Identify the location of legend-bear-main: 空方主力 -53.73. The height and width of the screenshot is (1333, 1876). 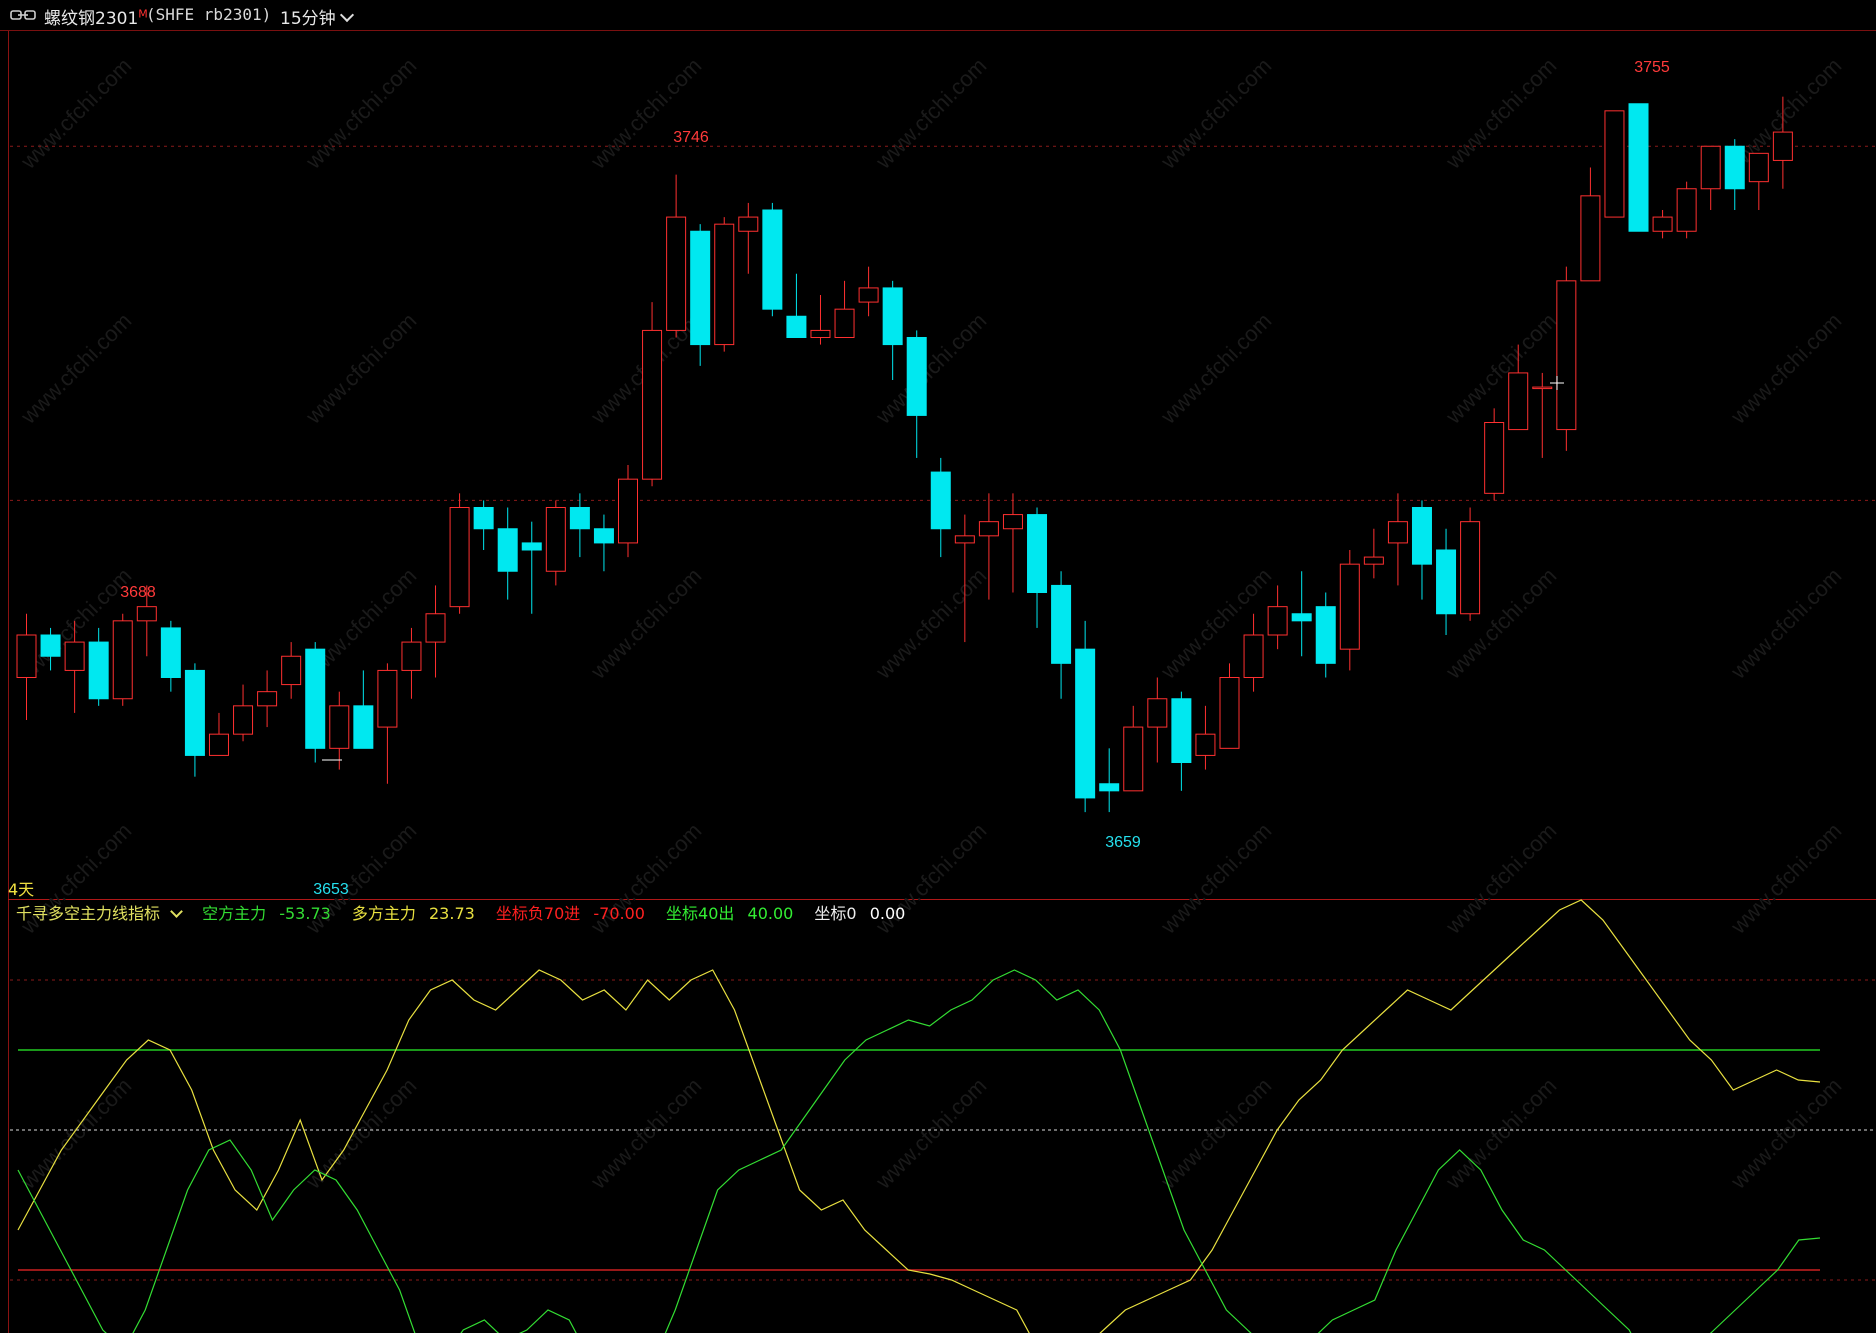
(270, 913).